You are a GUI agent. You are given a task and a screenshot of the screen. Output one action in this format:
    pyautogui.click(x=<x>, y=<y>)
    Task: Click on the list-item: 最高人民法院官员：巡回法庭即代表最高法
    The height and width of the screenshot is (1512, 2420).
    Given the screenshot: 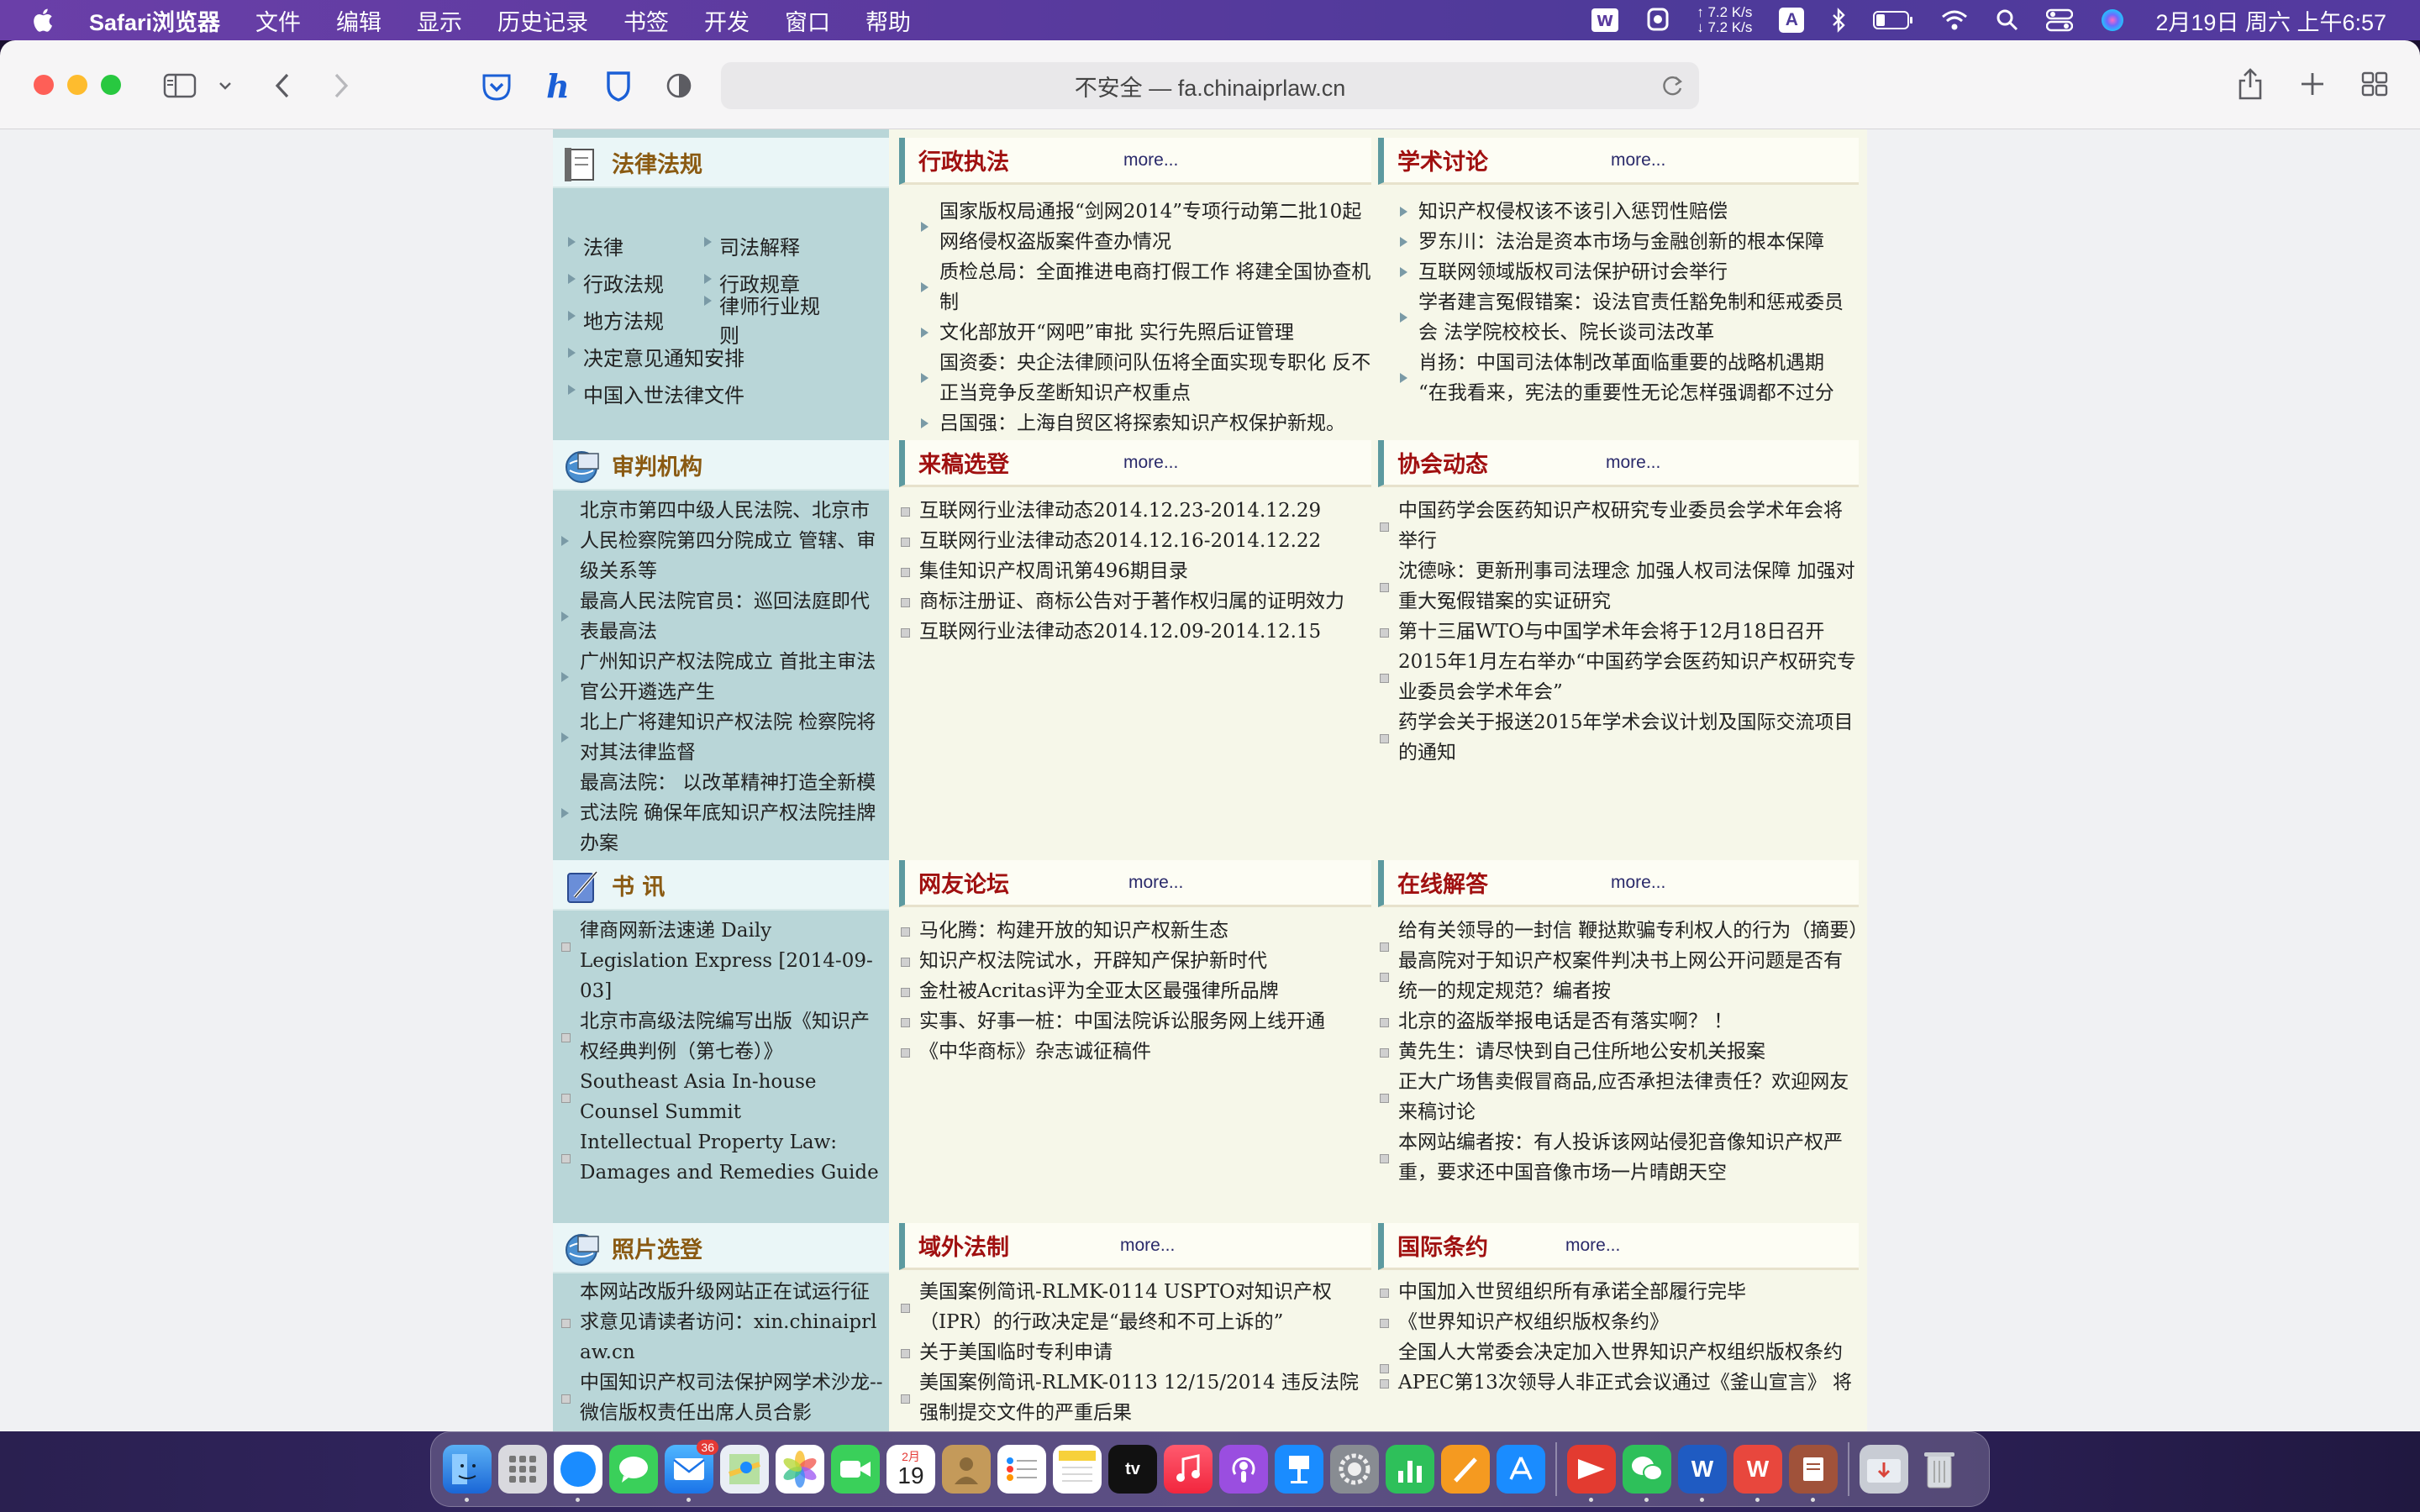 What is the action you would take?
    pyautogui.click(x=722, y=616)
    